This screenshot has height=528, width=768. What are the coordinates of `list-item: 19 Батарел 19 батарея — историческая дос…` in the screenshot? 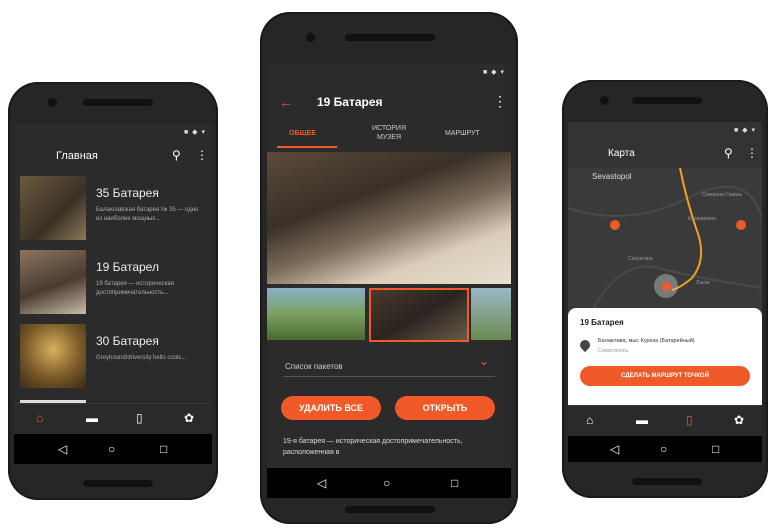 It's located at (114, 284).